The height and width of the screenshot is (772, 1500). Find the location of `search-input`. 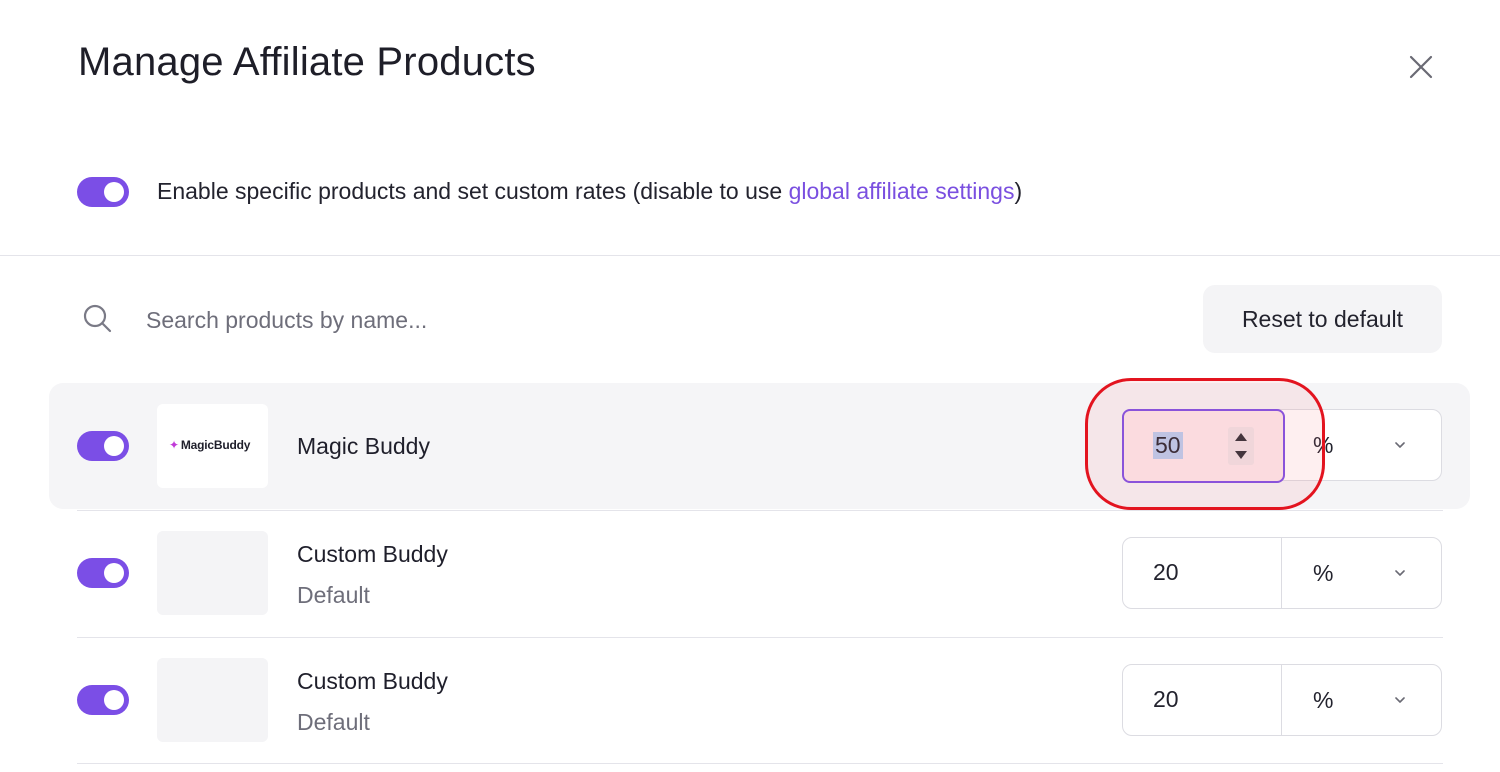

search-input is located at coordinates (446, 320).